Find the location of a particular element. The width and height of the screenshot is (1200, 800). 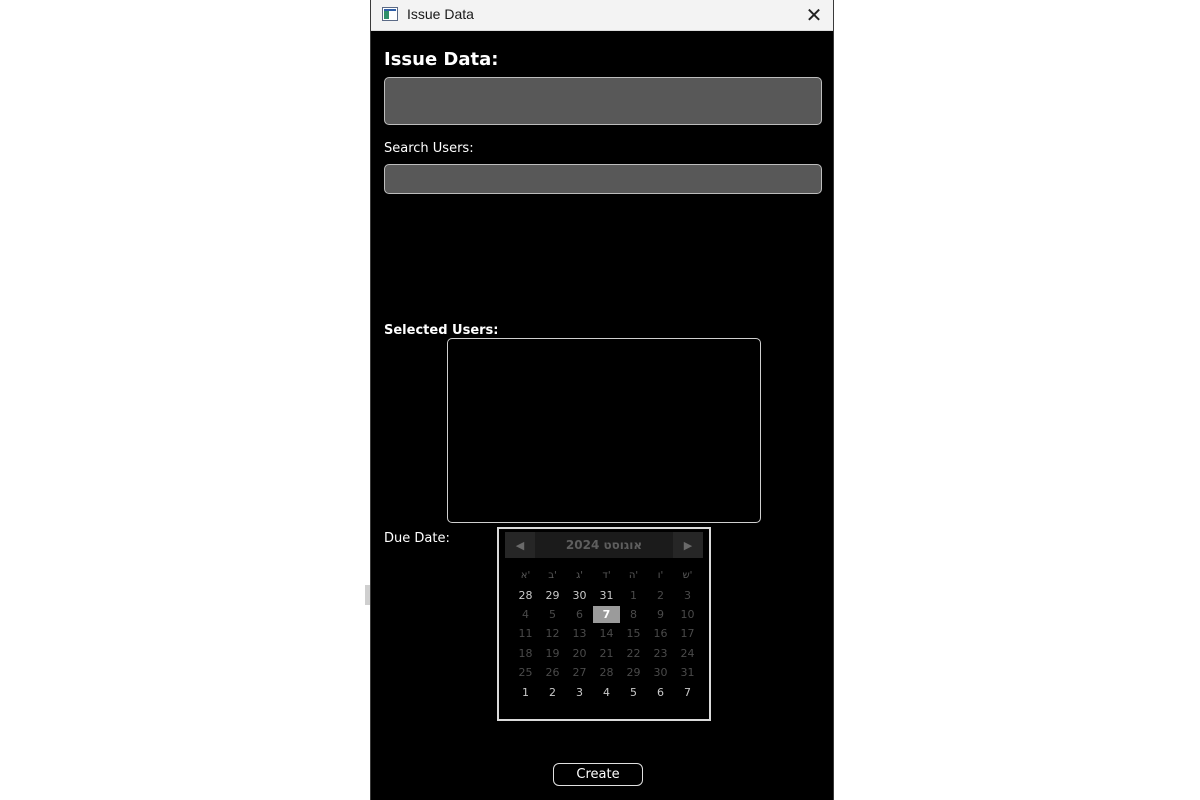

calendar-weekday-row: א' ב' ג' ד' ה' ו' ש' is located at coordinates (606, 575).